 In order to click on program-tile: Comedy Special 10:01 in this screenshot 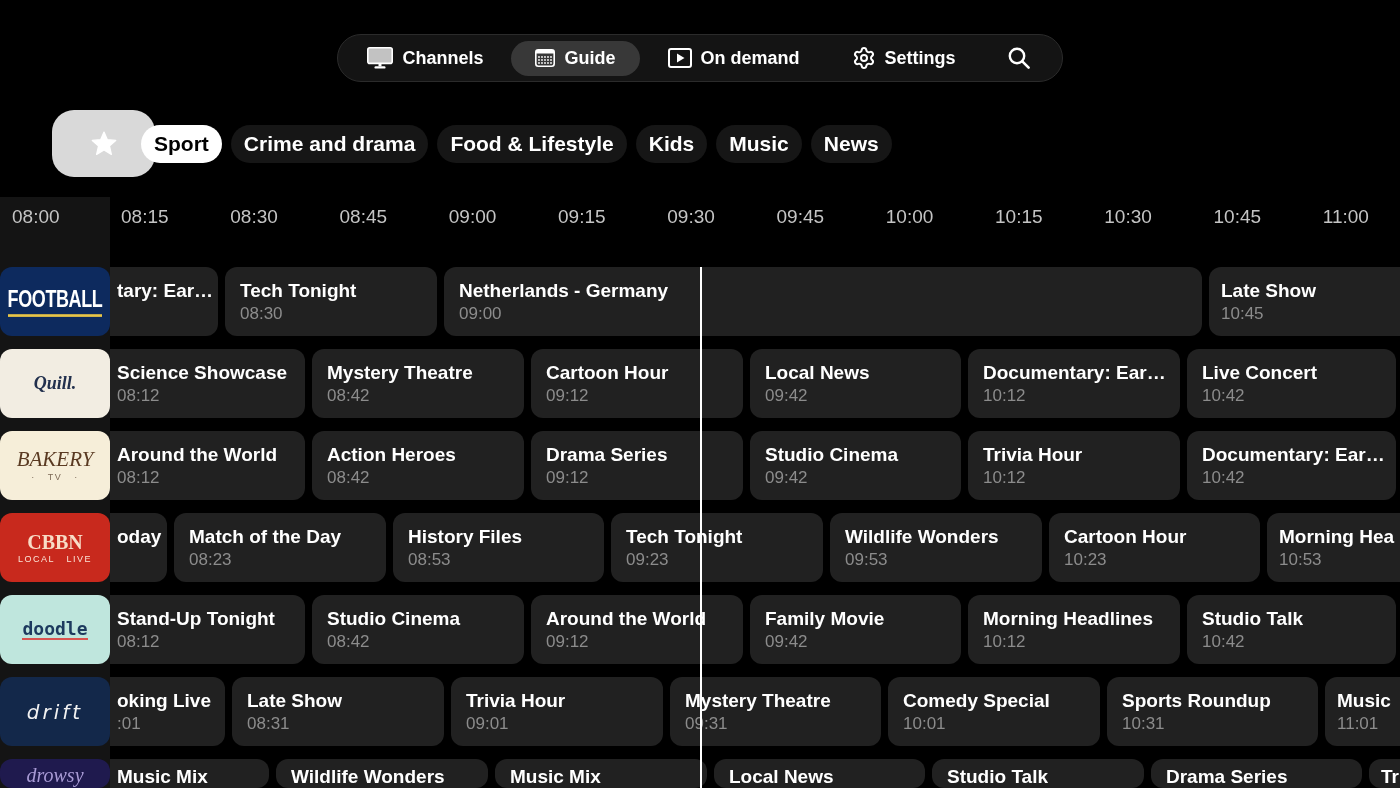, I will do `click(994, 711)`.